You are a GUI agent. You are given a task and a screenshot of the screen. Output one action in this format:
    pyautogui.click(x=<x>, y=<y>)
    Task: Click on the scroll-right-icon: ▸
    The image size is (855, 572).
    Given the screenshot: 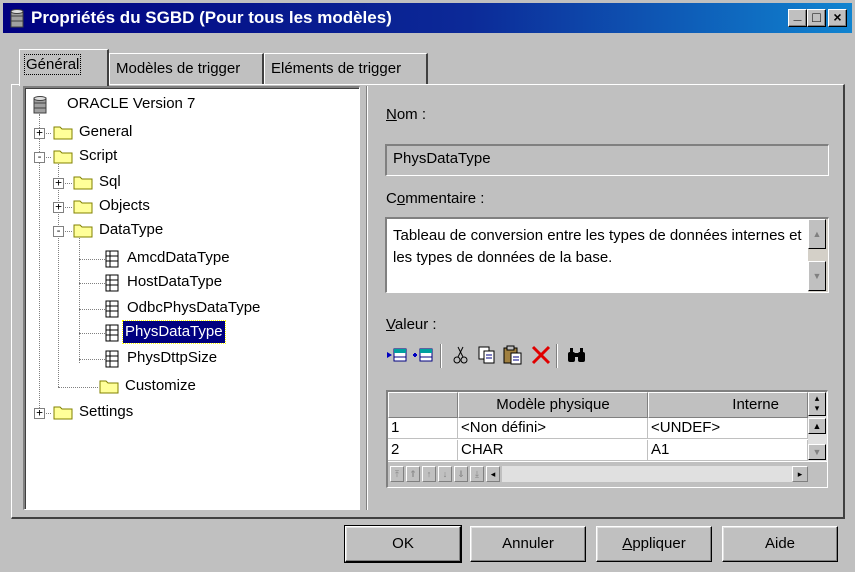 What is the action you would take?
    pyautogui.click(x=800, y=474)
    